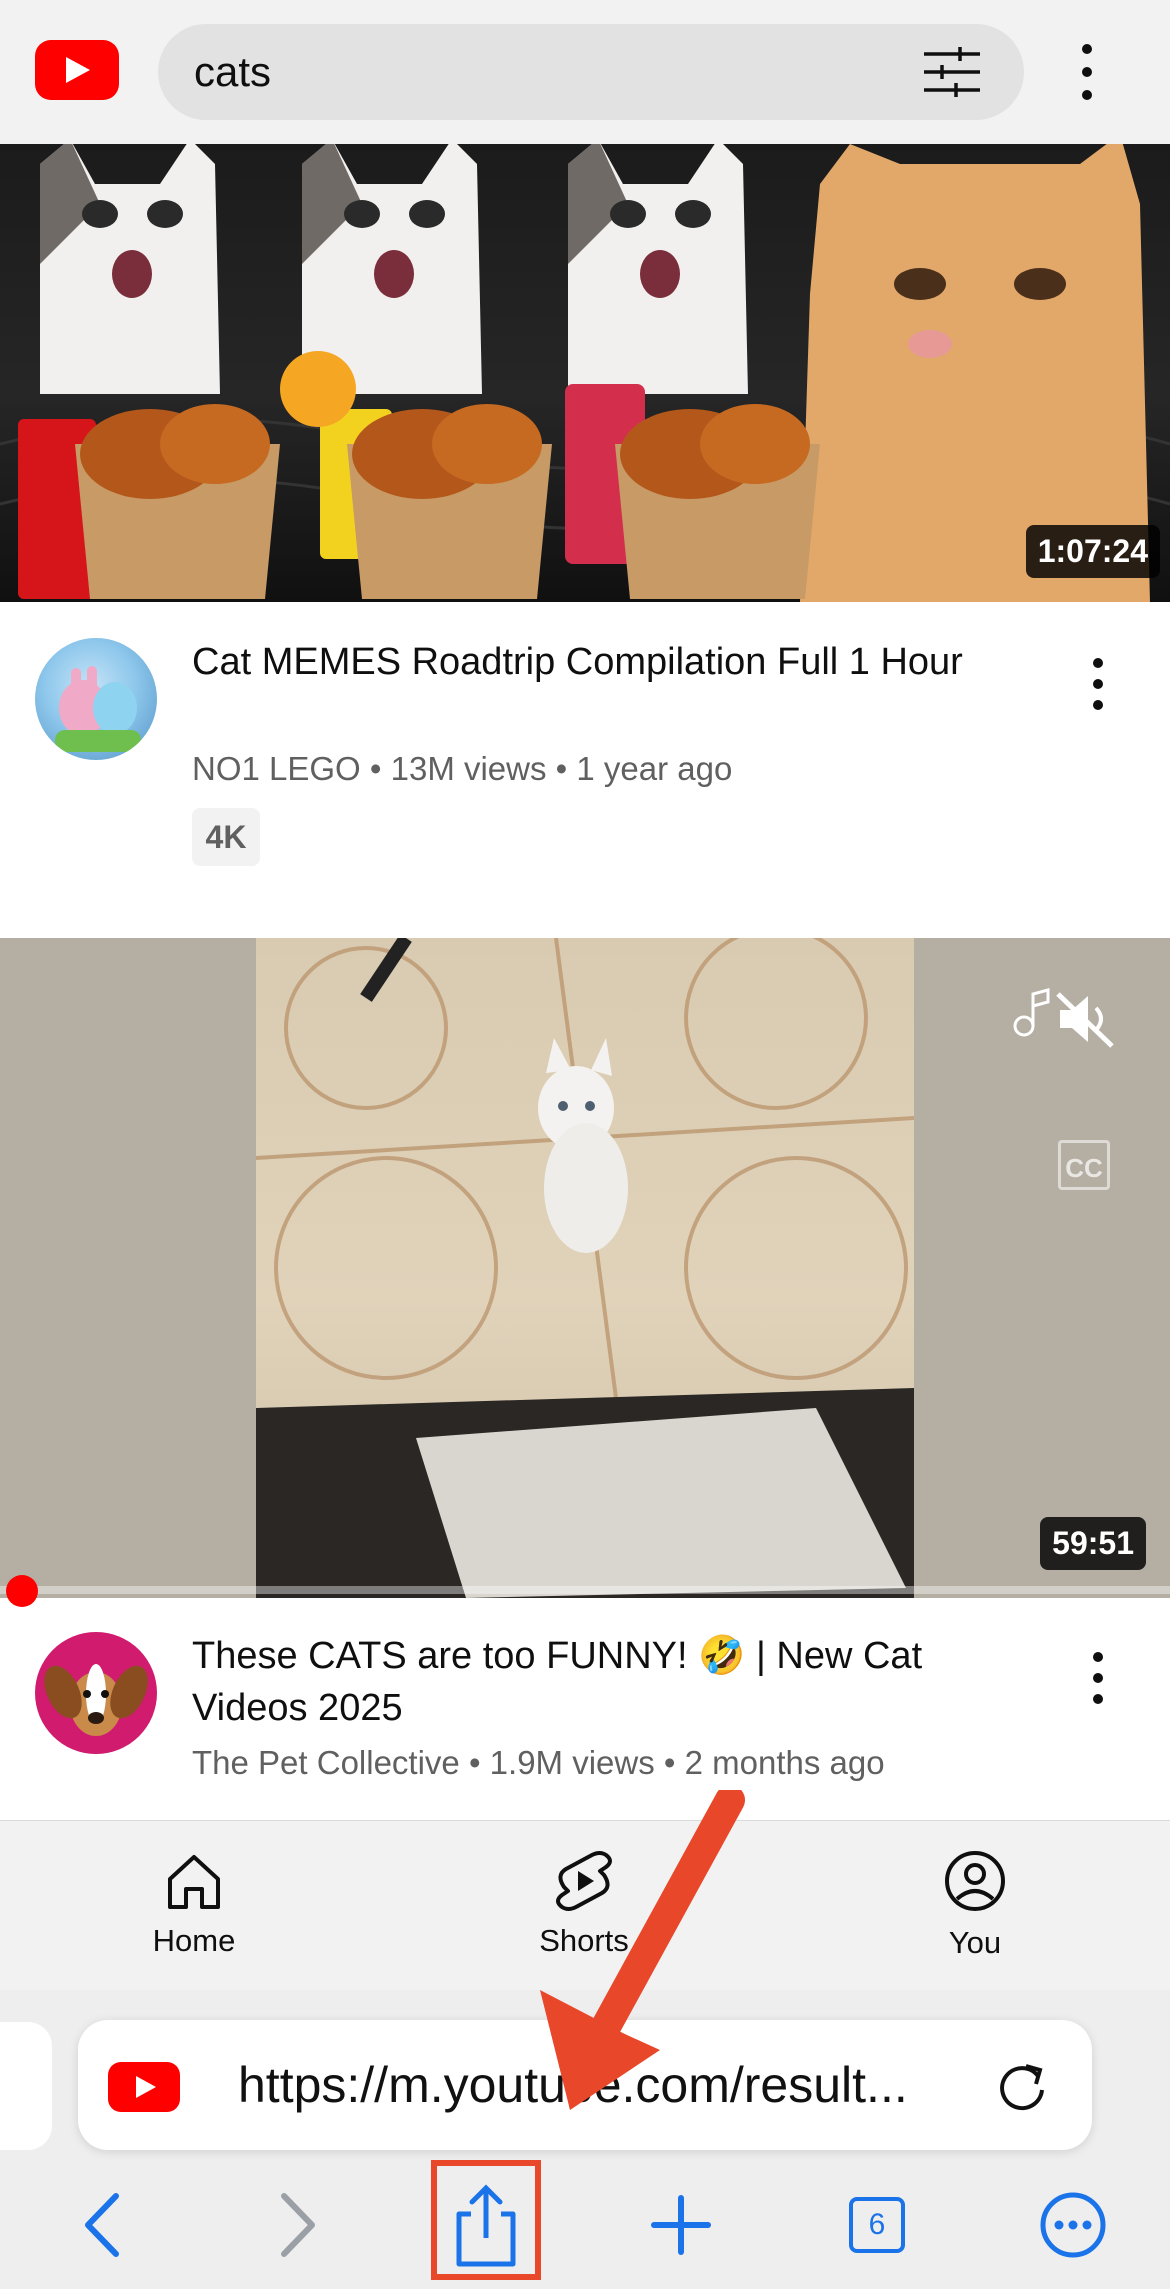  I want to click on top-app-bar: cats, so click(585, 72).